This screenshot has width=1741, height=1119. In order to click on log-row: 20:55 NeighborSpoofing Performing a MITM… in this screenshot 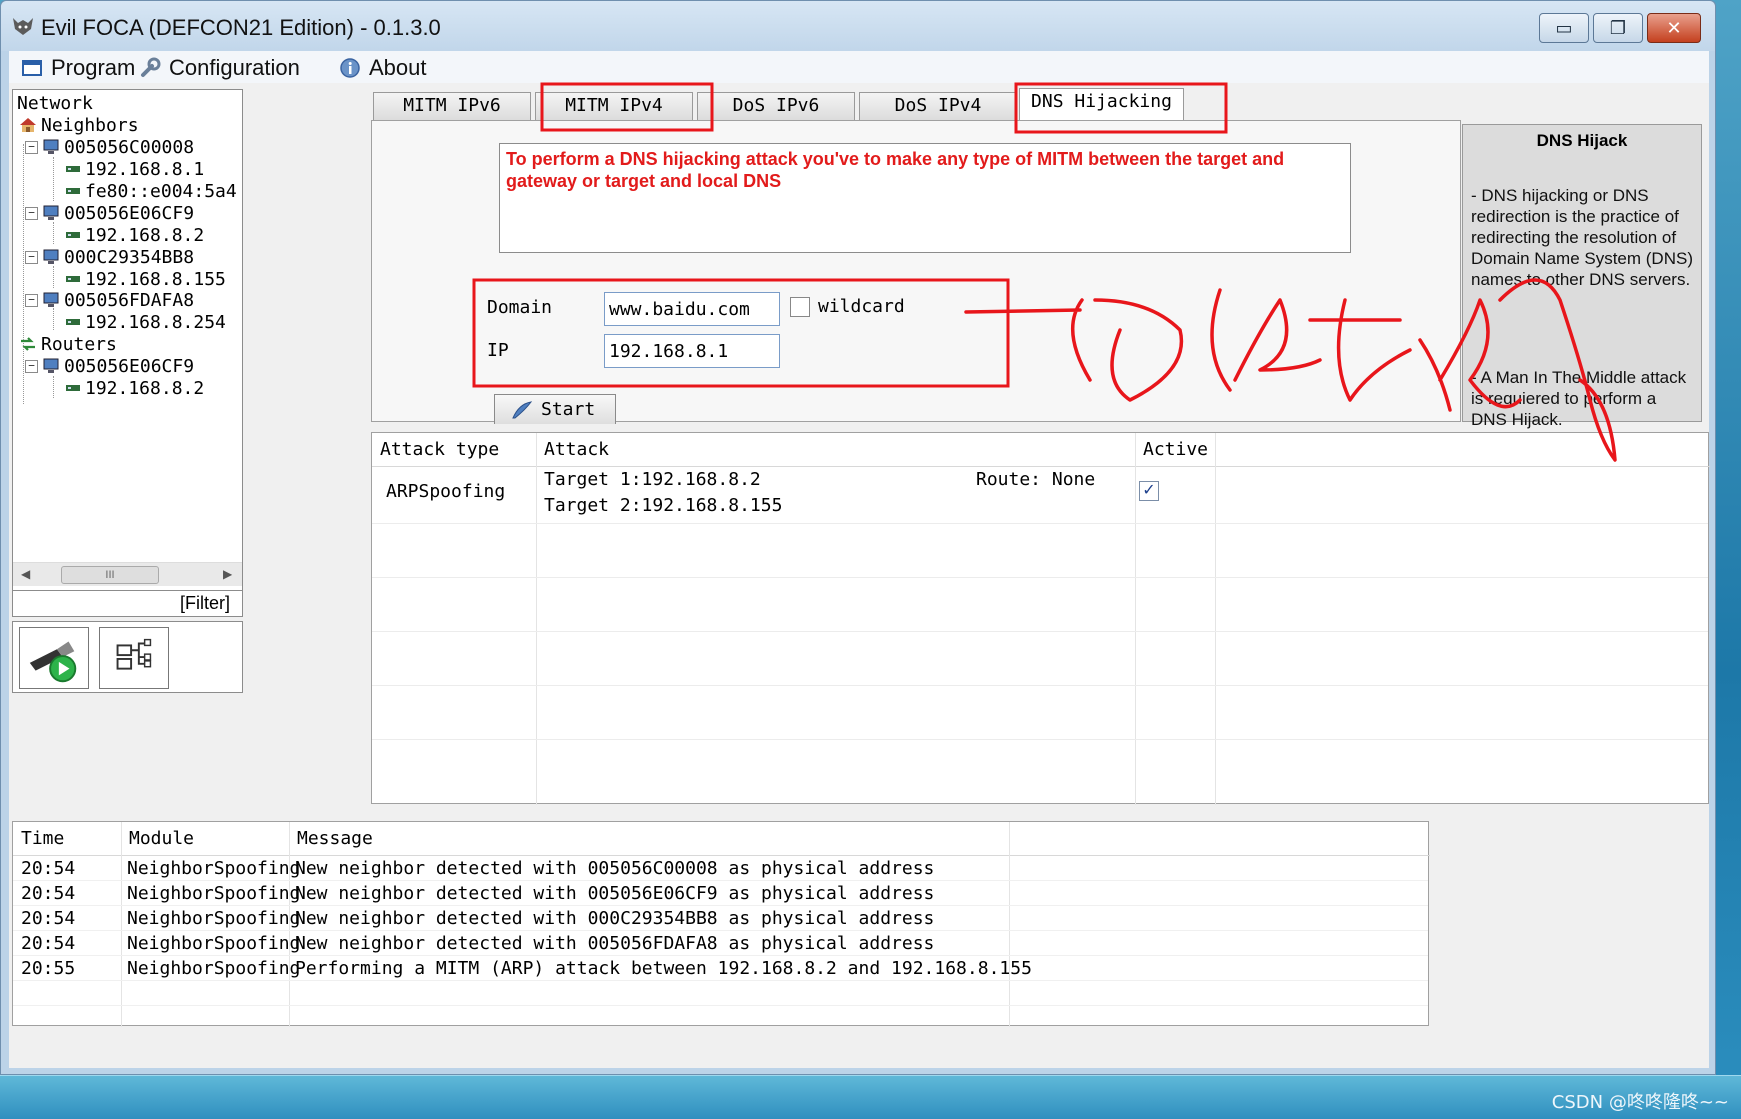, I will do `click(720, 968)`.